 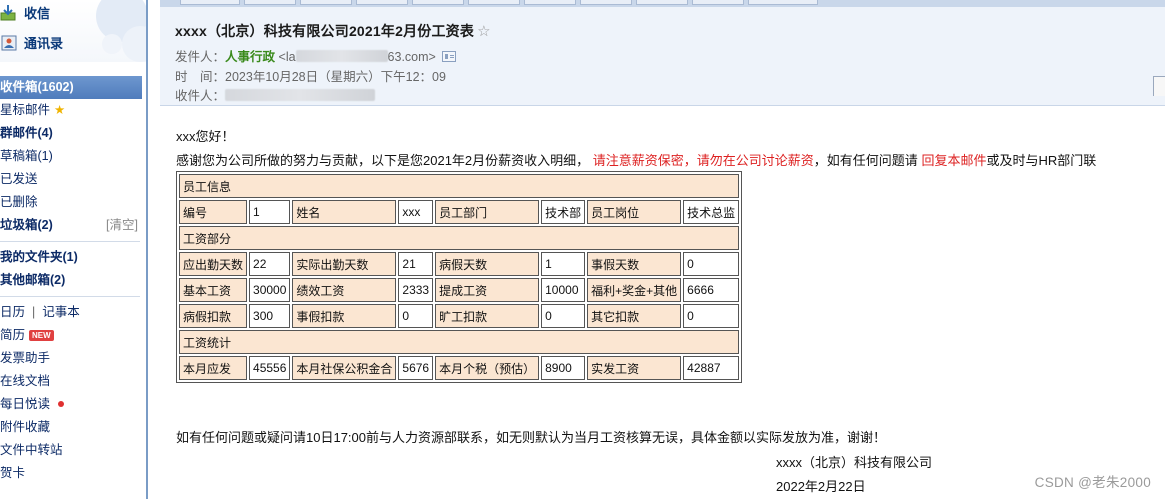 What do you see at coordinates (213, 212) in the screenshot?
I see `cell-label: 编号` at bounding box center [213, 212].